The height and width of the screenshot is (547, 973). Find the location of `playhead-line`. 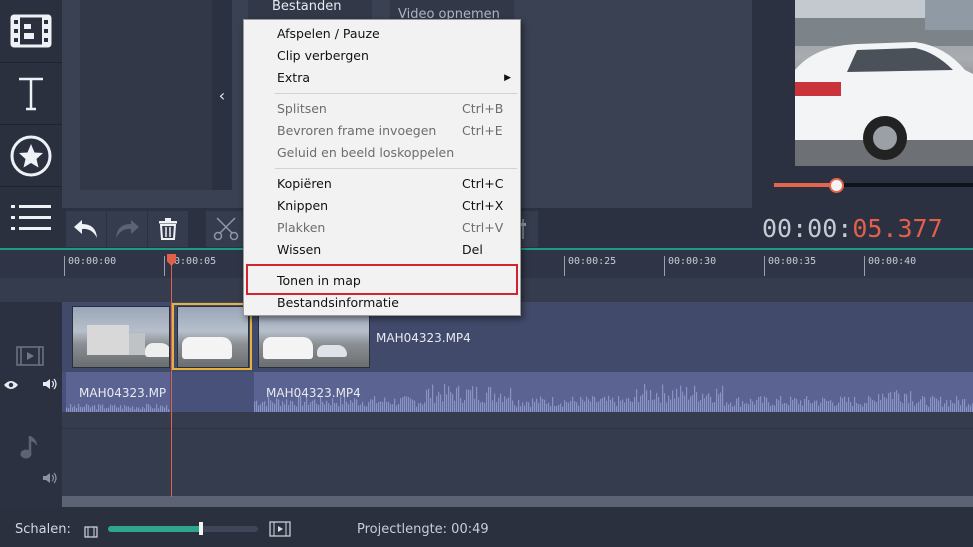

playhead-line is located at coordinates (171, 376).